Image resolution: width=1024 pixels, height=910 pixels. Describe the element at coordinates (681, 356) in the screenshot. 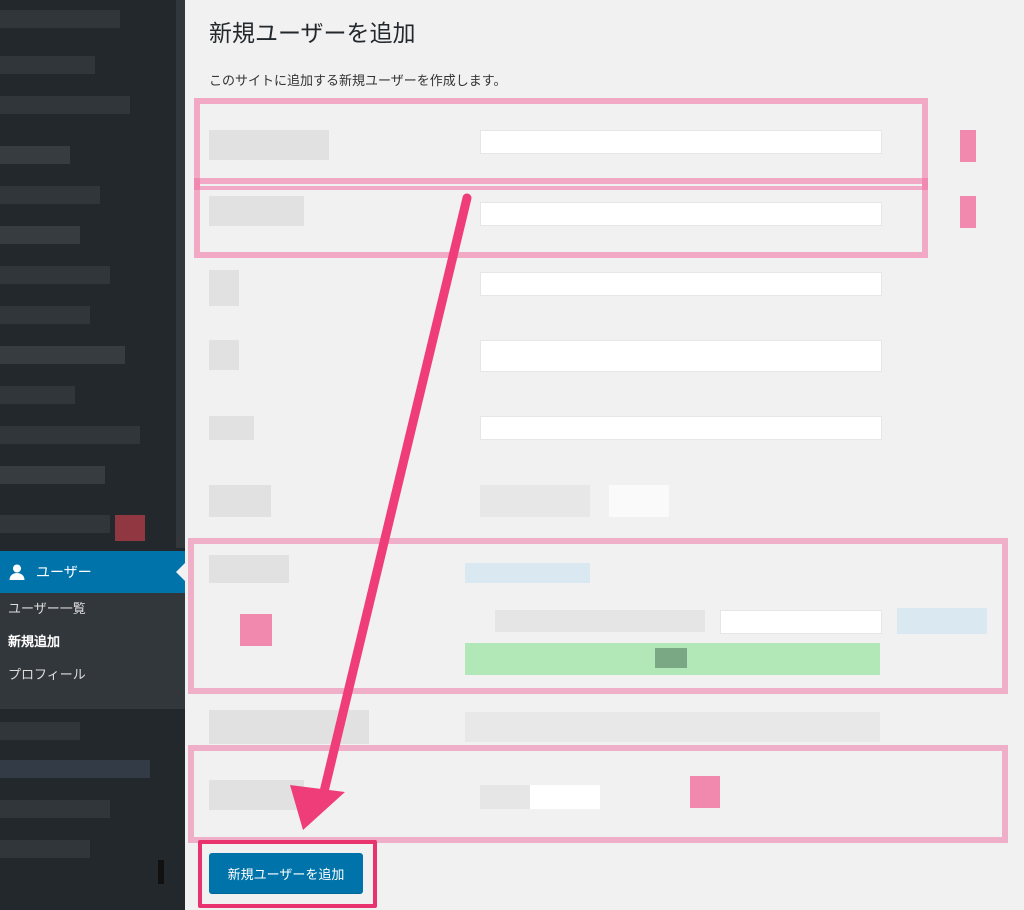

I see `last-name-input` at that location.